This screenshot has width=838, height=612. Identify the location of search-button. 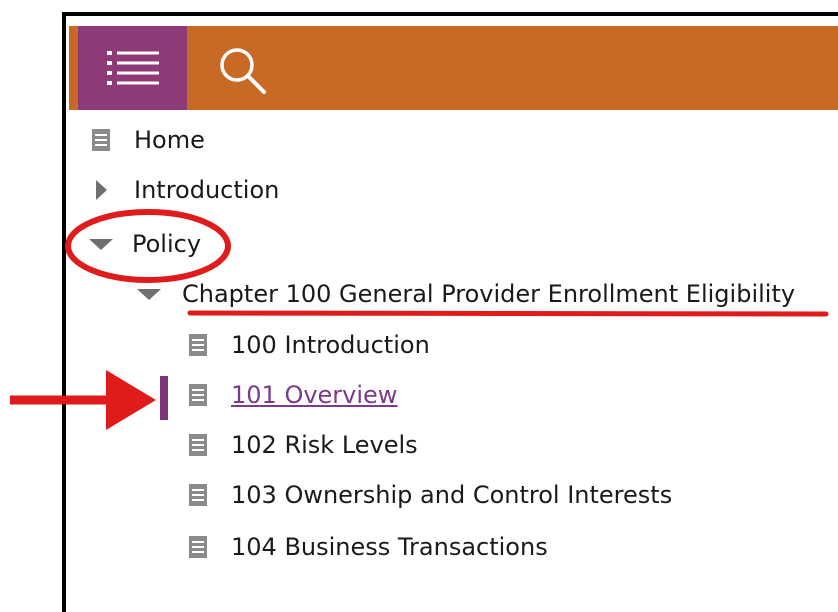
(242, 70).